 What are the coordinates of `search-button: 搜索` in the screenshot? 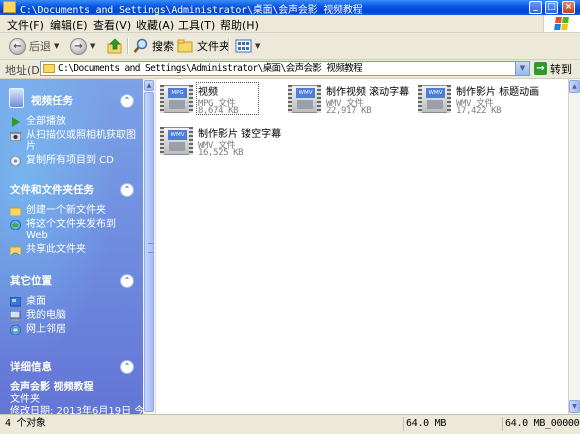 It's located at (153, 46).